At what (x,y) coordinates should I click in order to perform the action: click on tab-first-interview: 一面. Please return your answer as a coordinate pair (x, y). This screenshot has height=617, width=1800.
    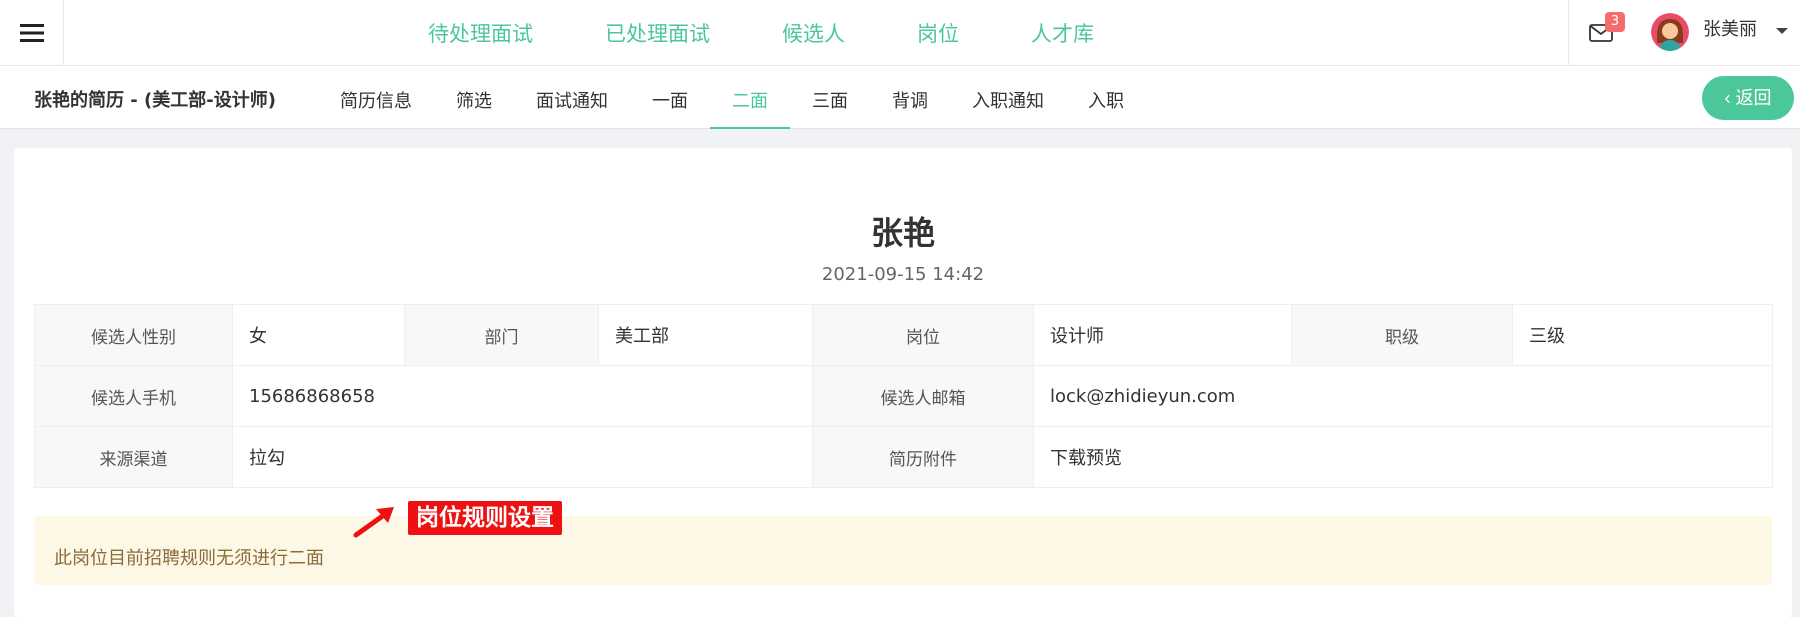
    Looking at the image, I should click on (670, 97).